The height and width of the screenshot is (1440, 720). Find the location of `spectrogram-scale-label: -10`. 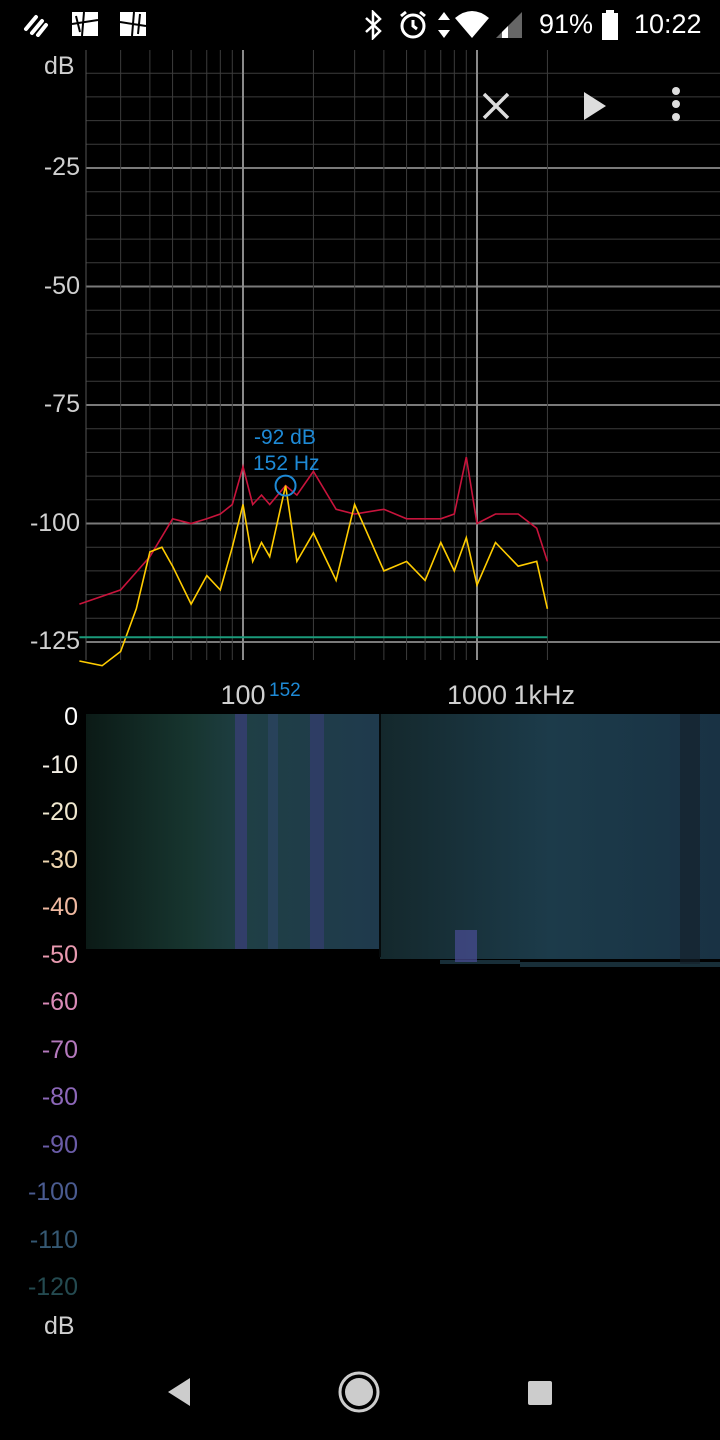

spectrogram-scale-label: -10 is located at coordinates (59, 764).